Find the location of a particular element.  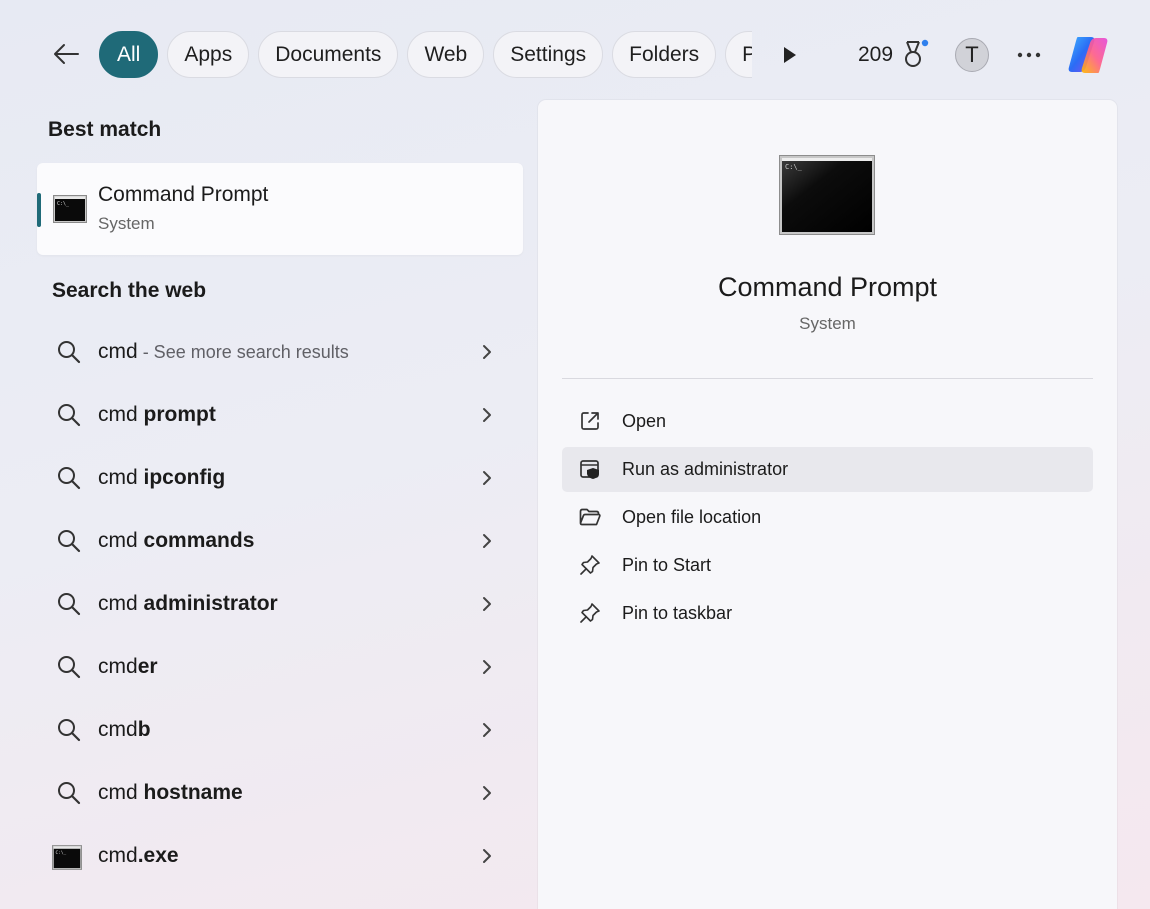

web-result-text: cmdb is located at coordinates (124, 729).